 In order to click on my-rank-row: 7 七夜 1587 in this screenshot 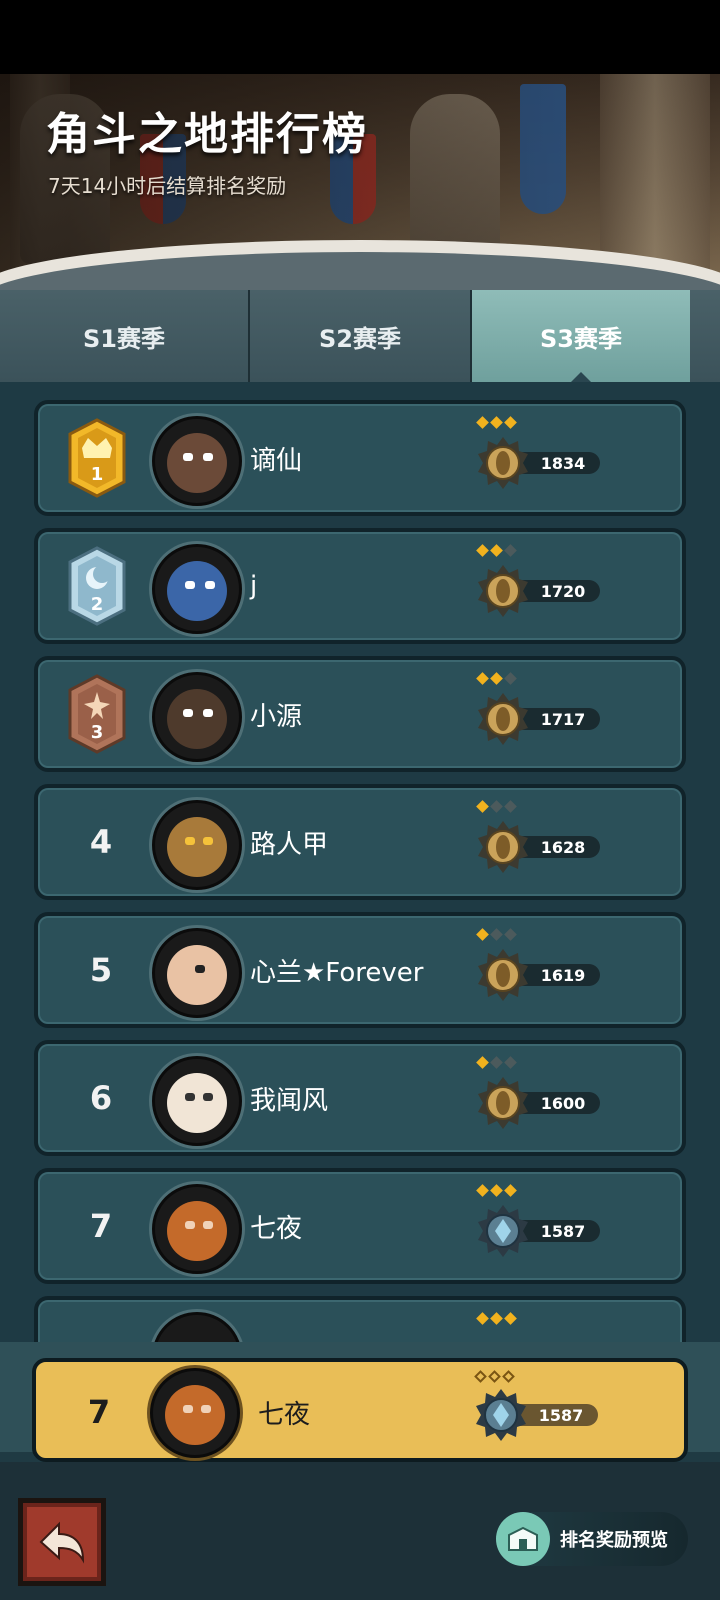, I will do `click(360, 1410)`.